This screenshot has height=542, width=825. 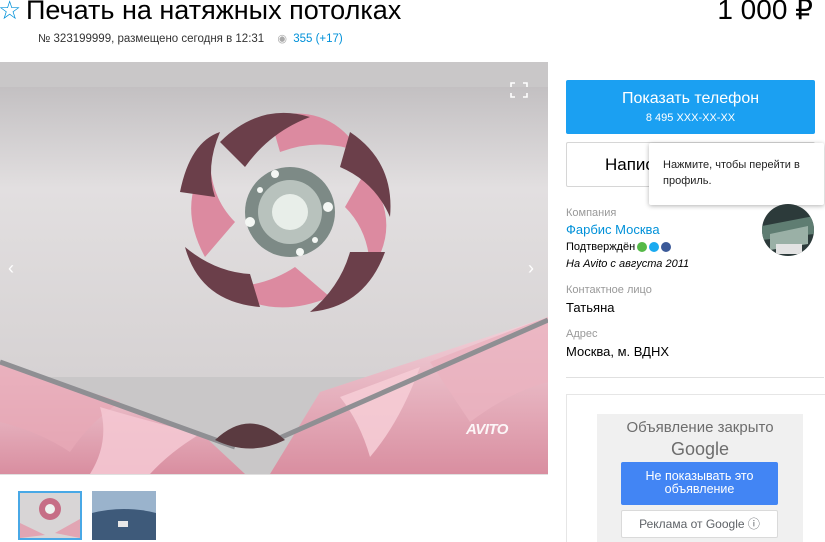 What do you see at coordinates (765, 12) in the screenshot?
I see `listing-price: 1 000 ₽` at bounding box center [765, 12].